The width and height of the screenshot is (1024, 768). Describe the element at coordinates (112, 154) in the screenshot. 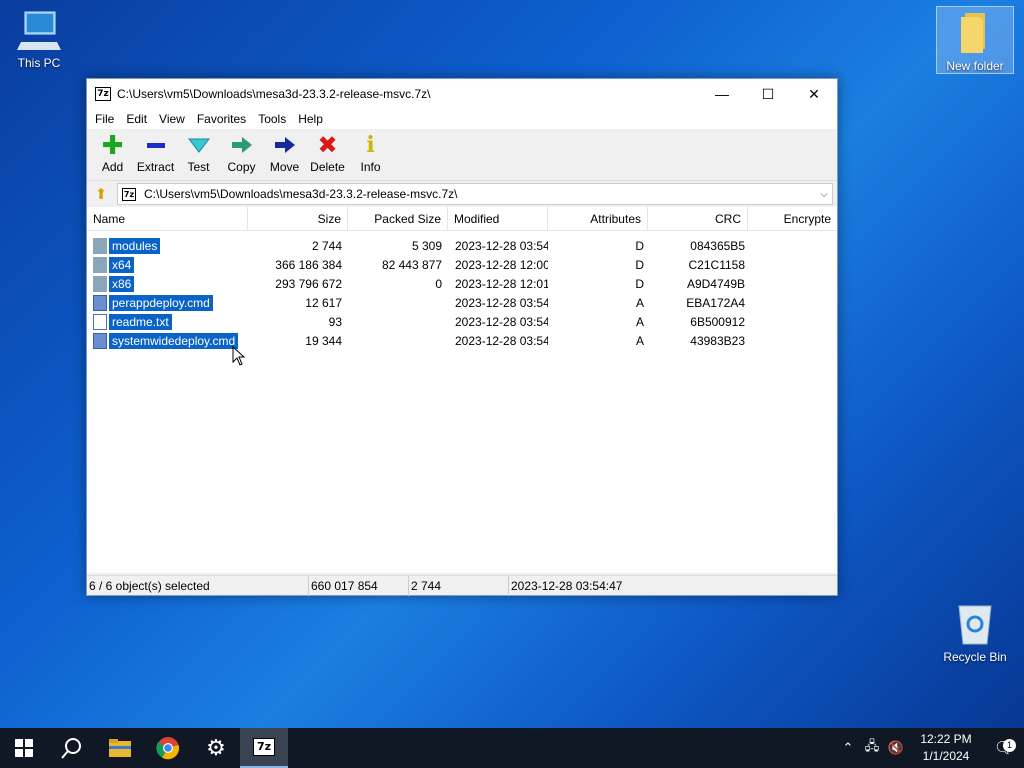

I see `add-button: ✚ Add` at that location.